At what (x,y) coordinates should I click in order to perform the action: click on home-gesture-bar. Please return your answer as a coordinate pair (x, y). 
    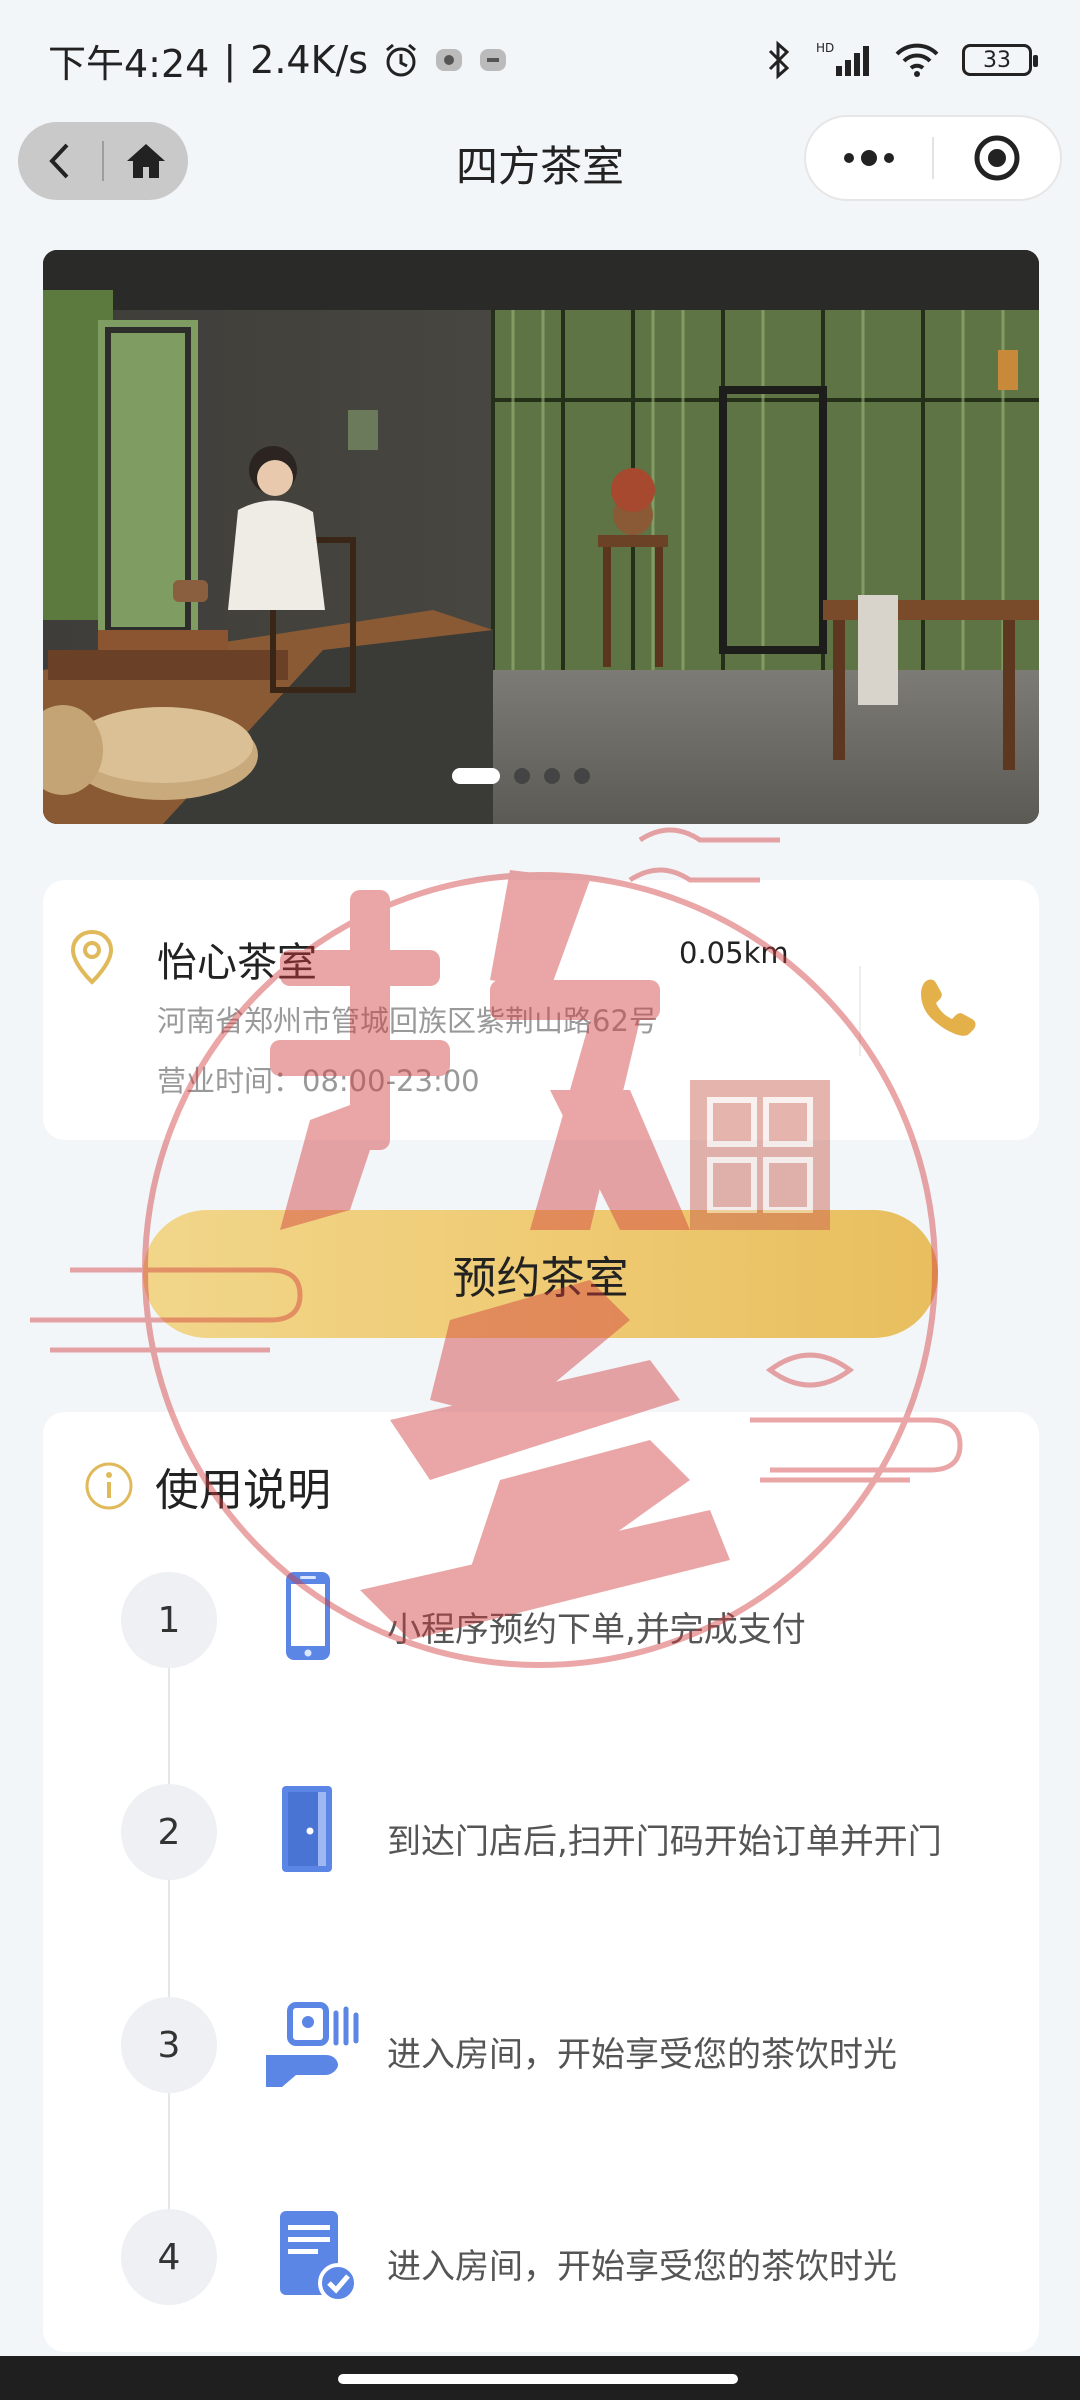
    Looking at the image, I should click on (538, 2379).